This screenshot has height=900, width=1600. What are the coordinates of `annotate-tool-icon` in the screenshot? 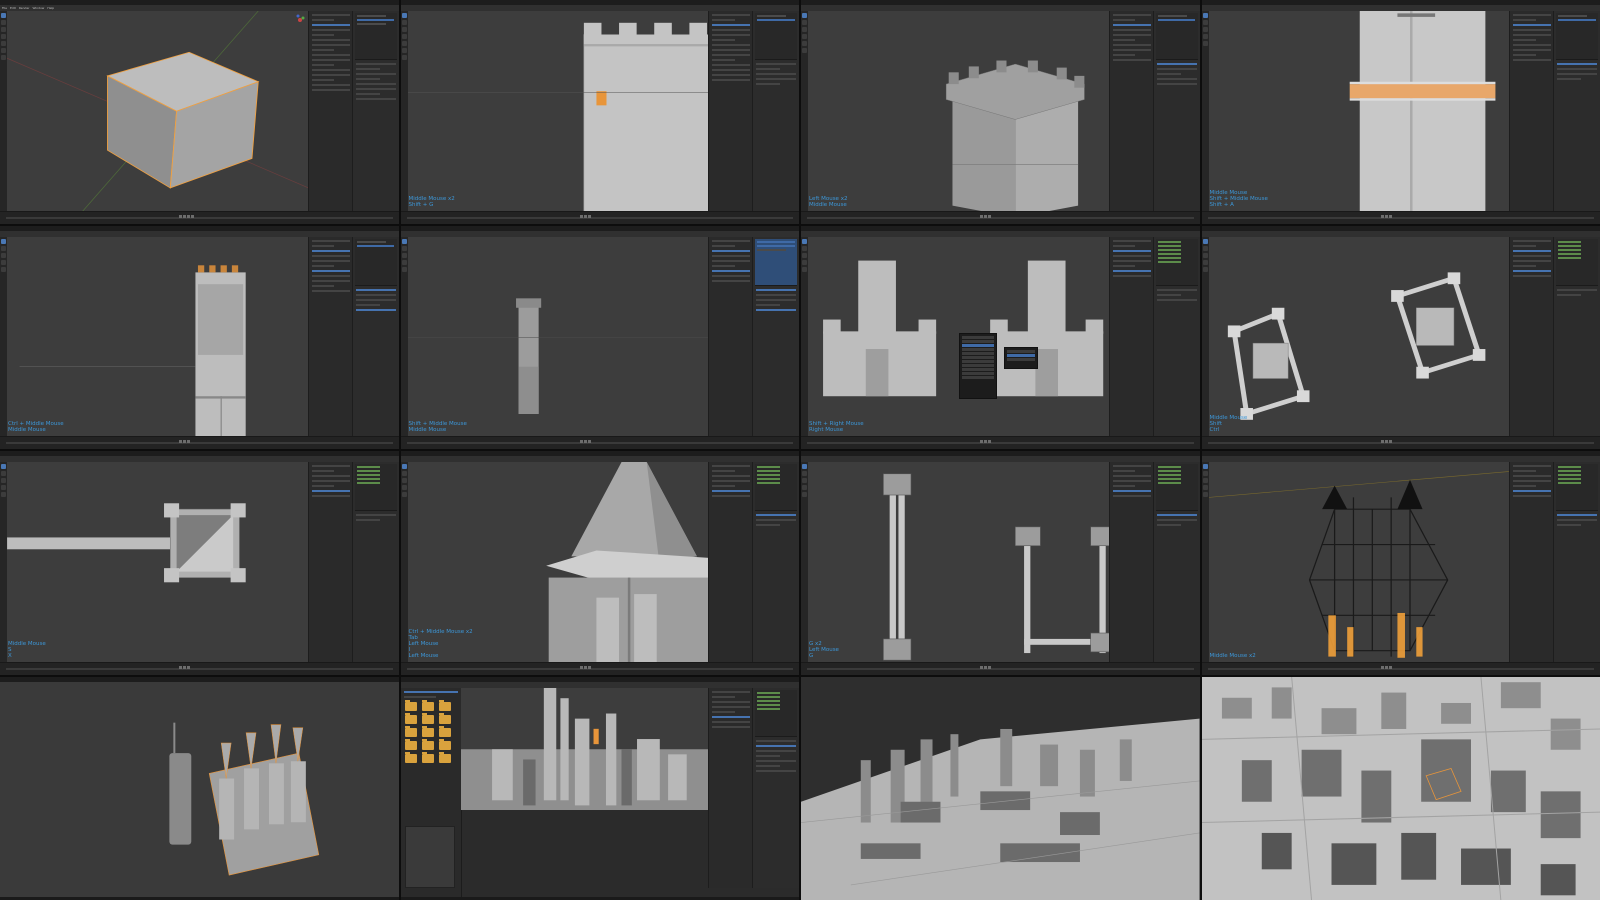 It's located at (3, 50).